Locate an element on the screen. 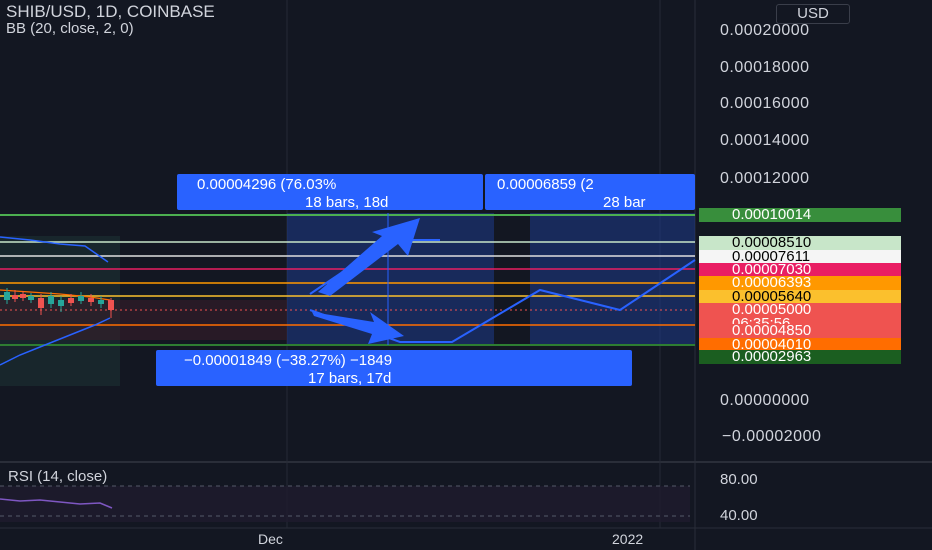 The height and width of the screenshot is (550, 932). time-label-dec: Dec is located at coordinates (270, 539).